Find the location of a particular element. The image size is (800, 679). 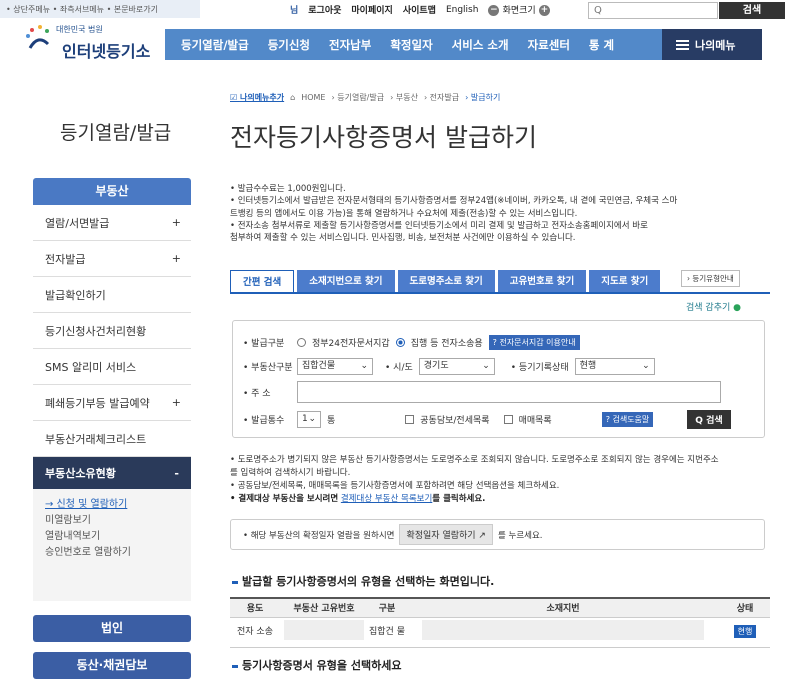

side-item-closed-reservation: 폐쇄등기부등 발급예약 + is located at coordinates (112, 403).